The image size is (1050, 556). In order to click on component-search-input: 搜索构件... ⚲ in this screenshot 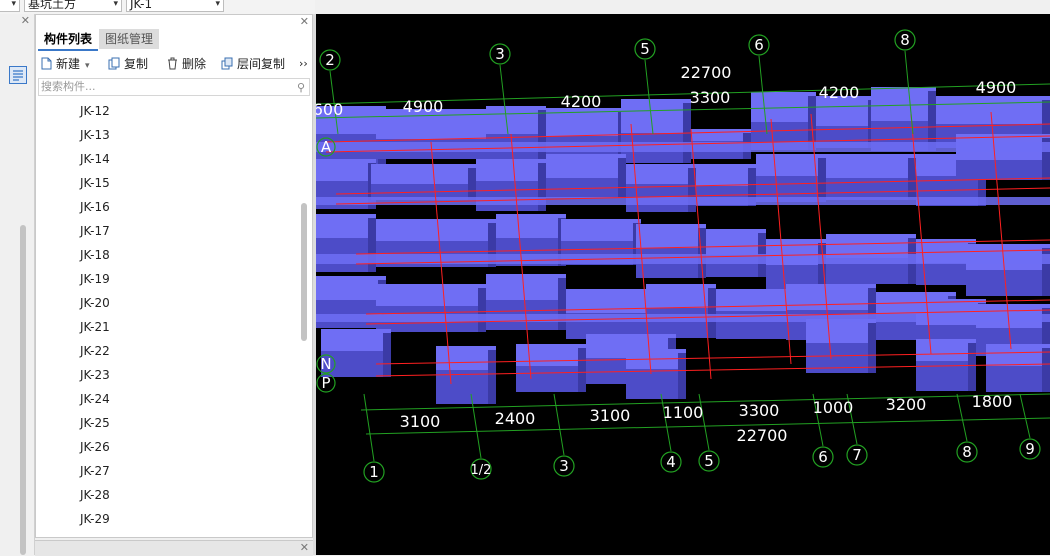, I will do `click(174, 87)`.